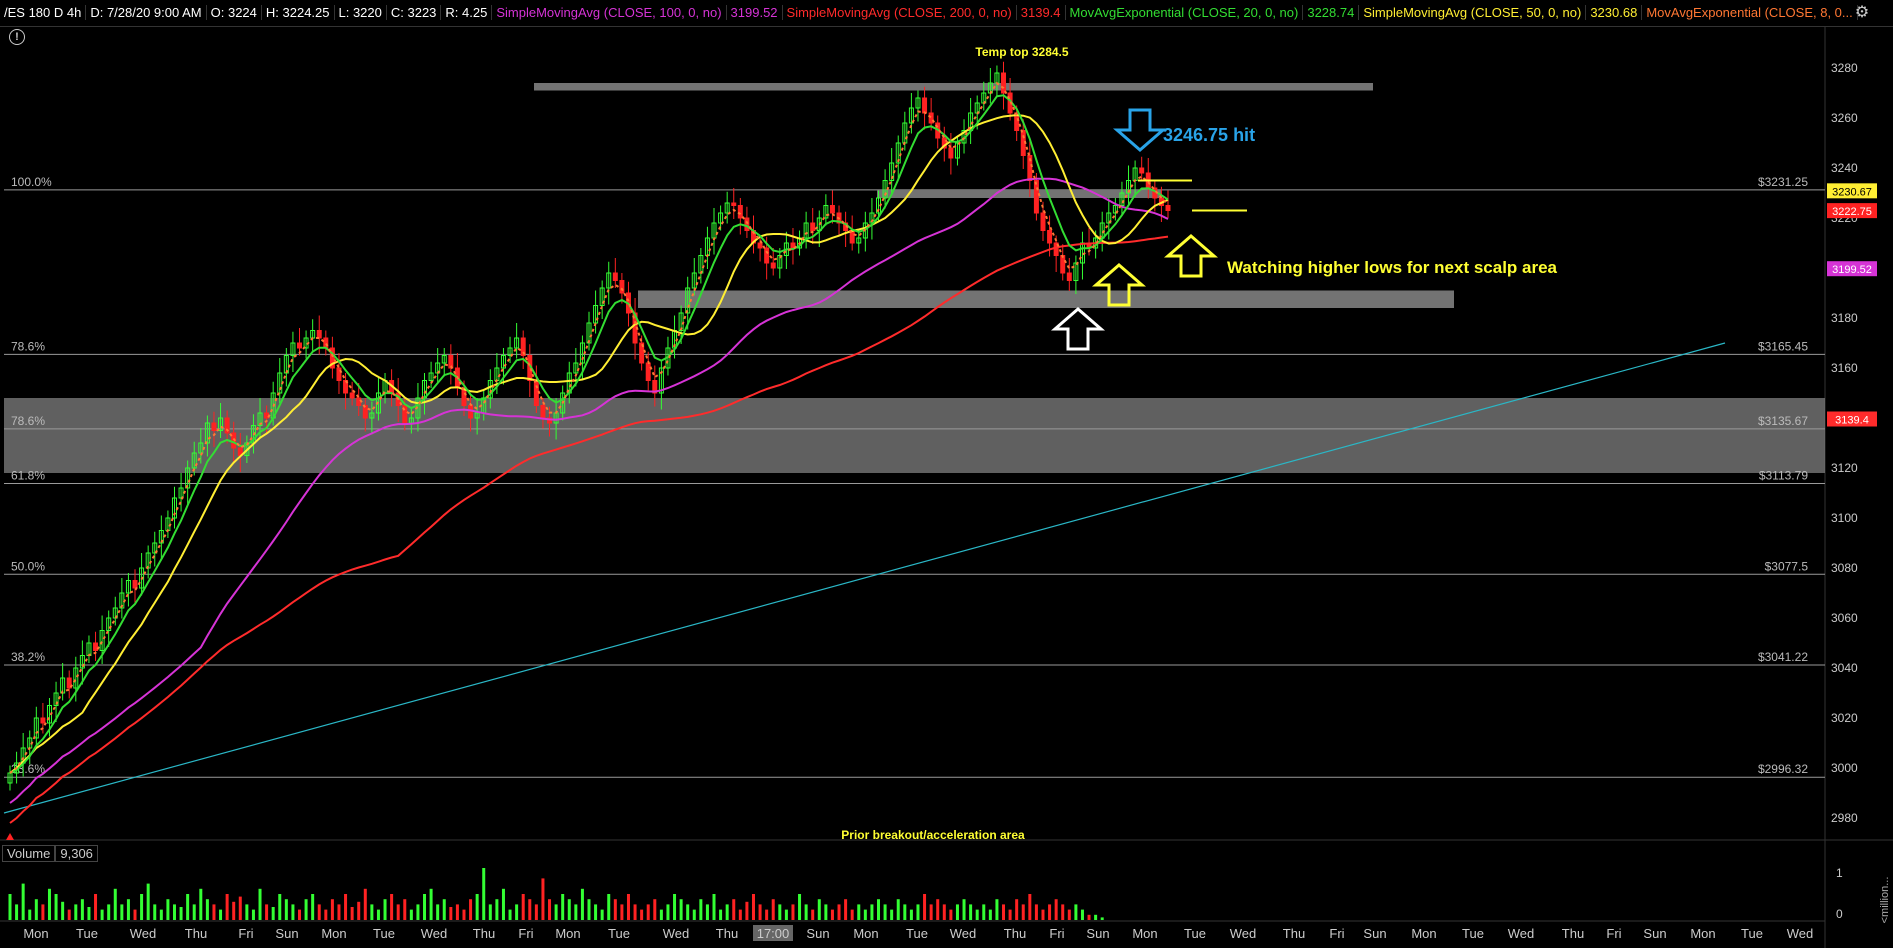 Image resolution: width=1893 pixels, height=948 pixels. I want to click on y-tick-label: 3180, so click(1844, 318).